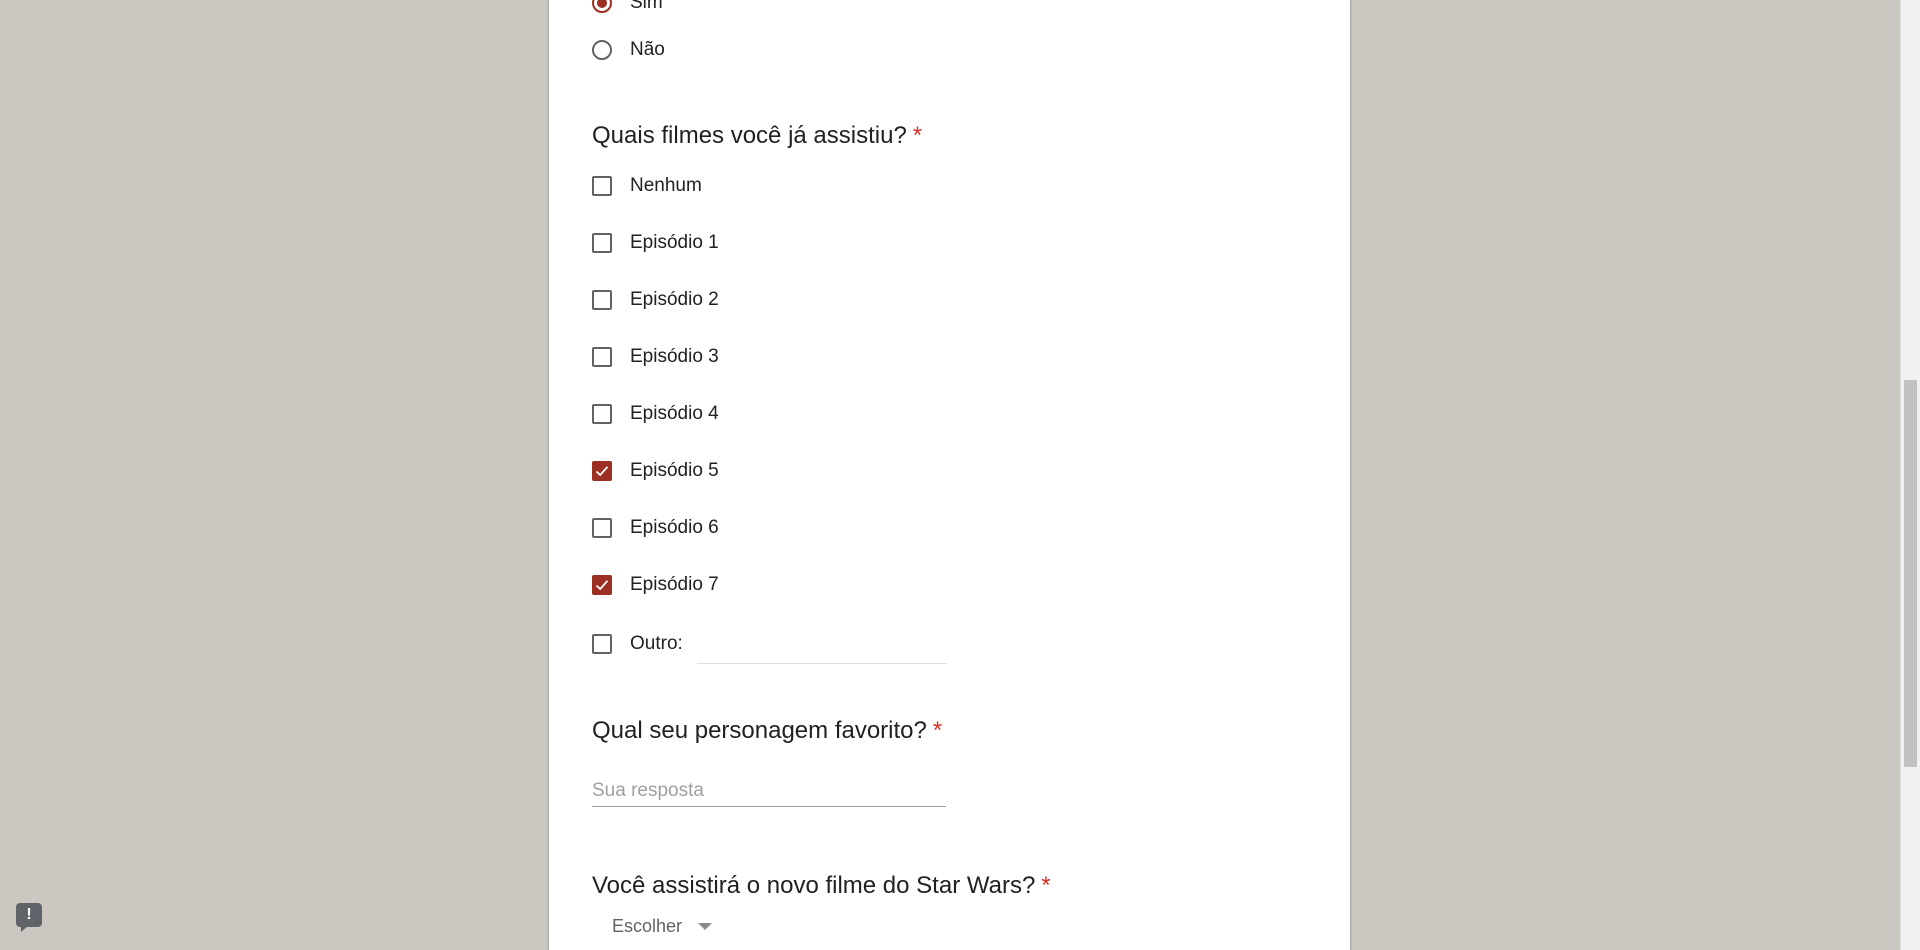 The width and height of the screenshot is (1920, 950). Describe the element at coordinates (1910, 573) in the screenshot. I see `scrollbar-thumb` at that location.